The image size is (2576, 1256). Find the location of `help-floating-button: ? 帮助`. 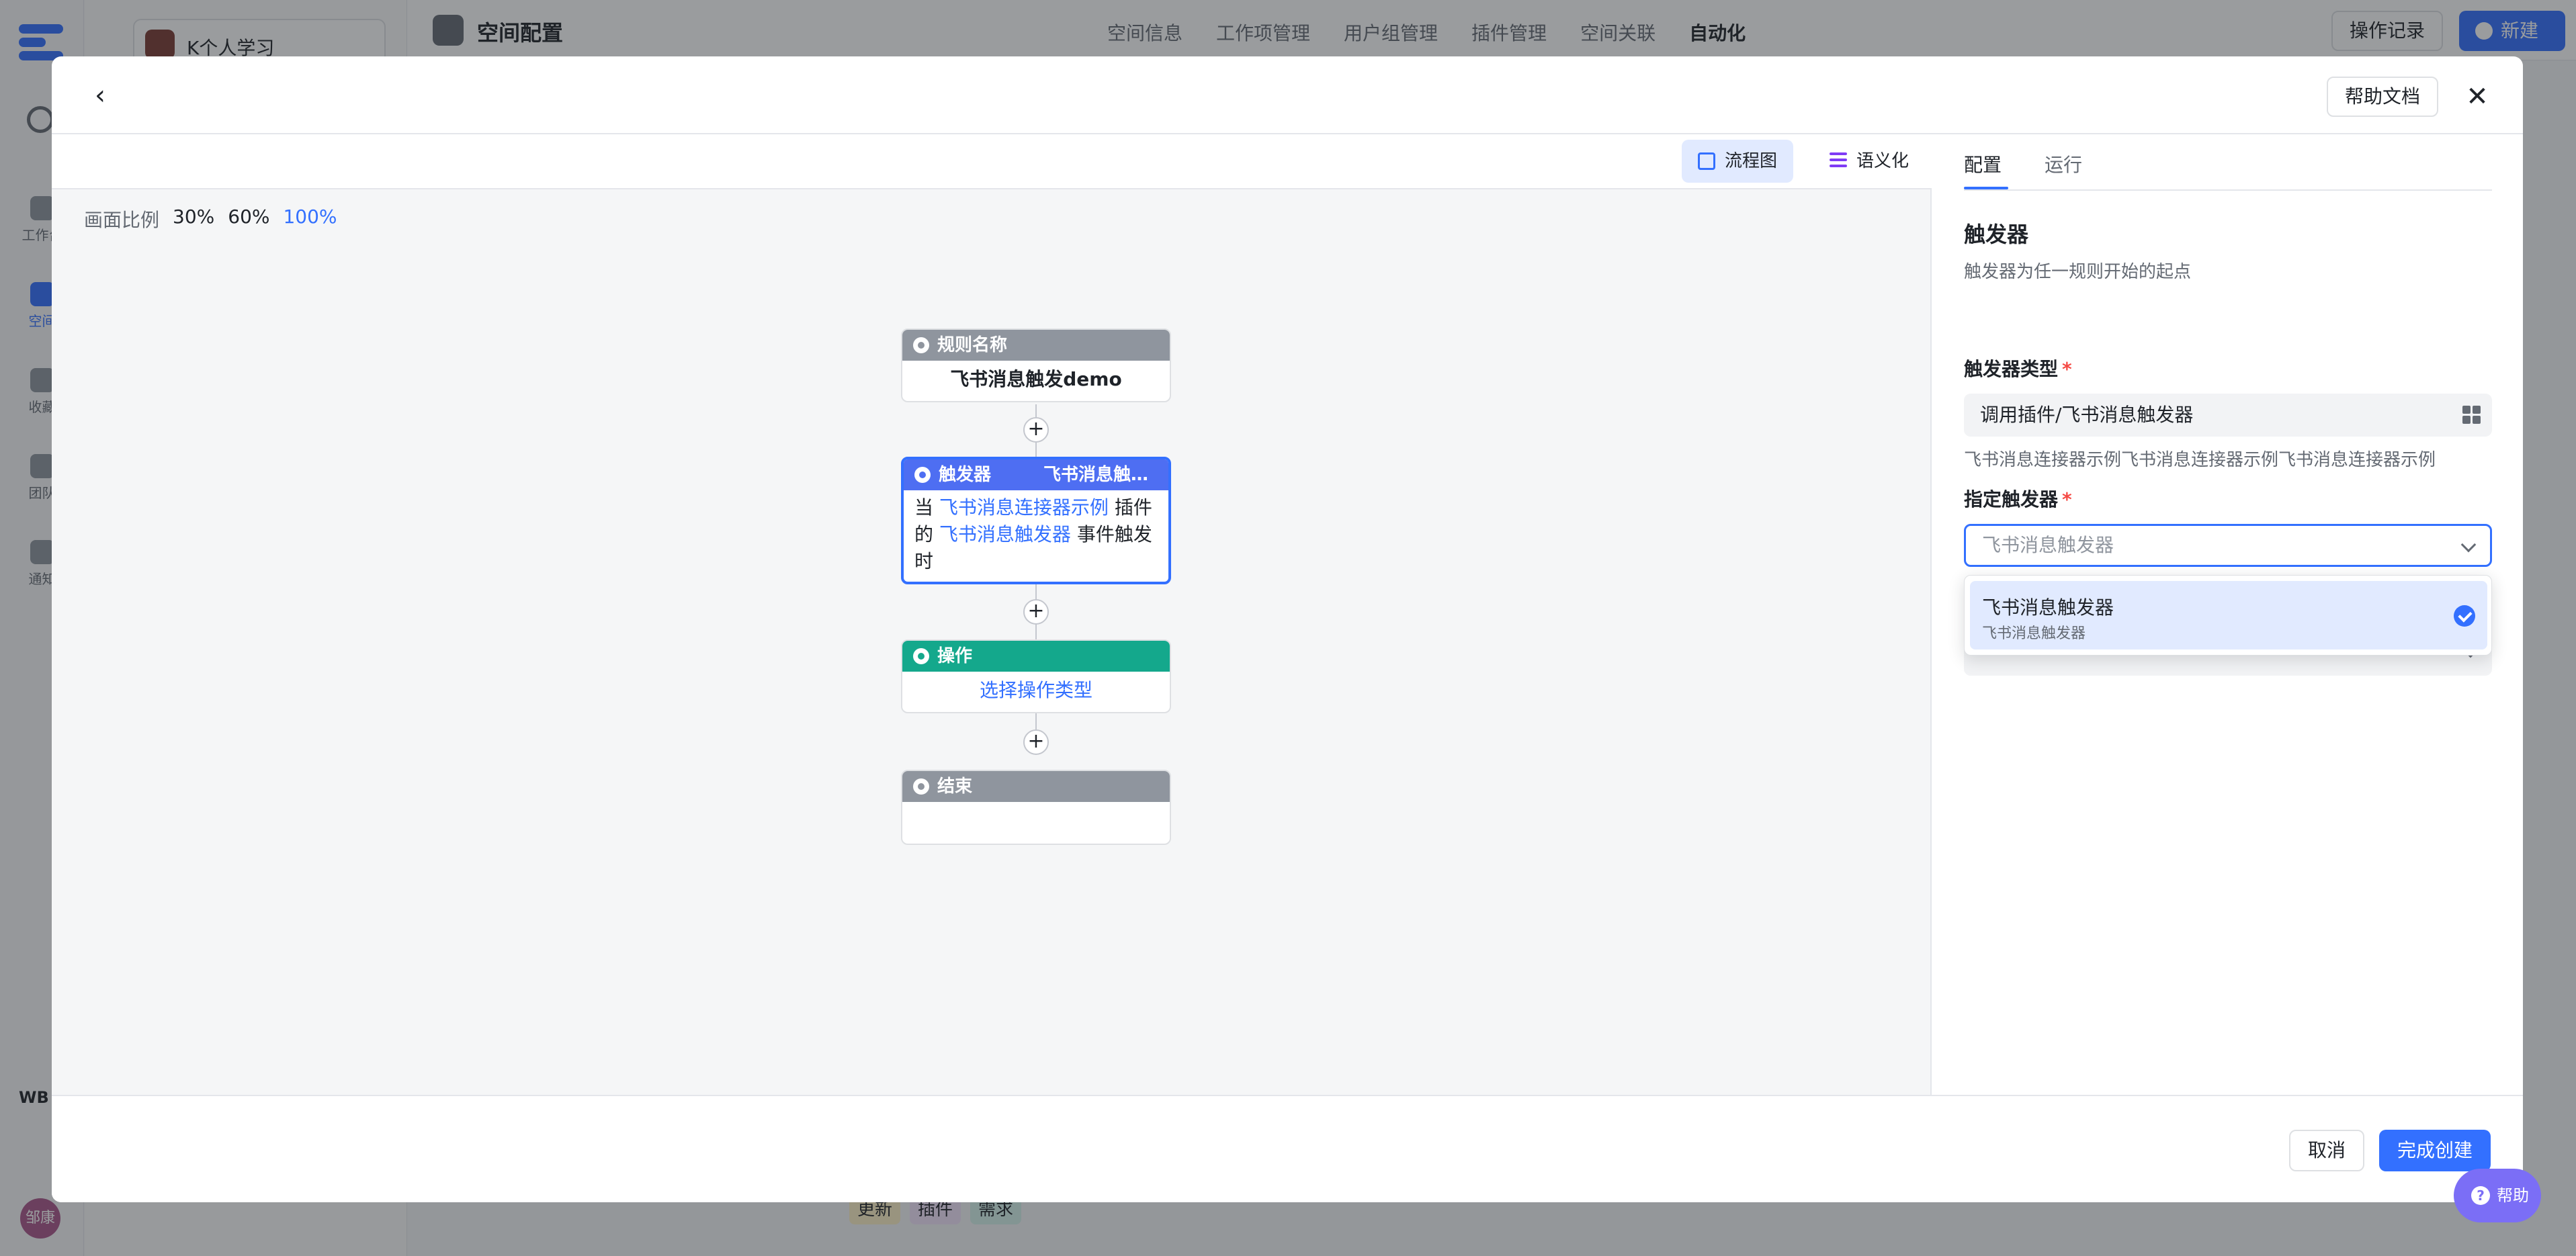

help-floating-button: ? 帮助 is located at coordinates (2497, 1195).